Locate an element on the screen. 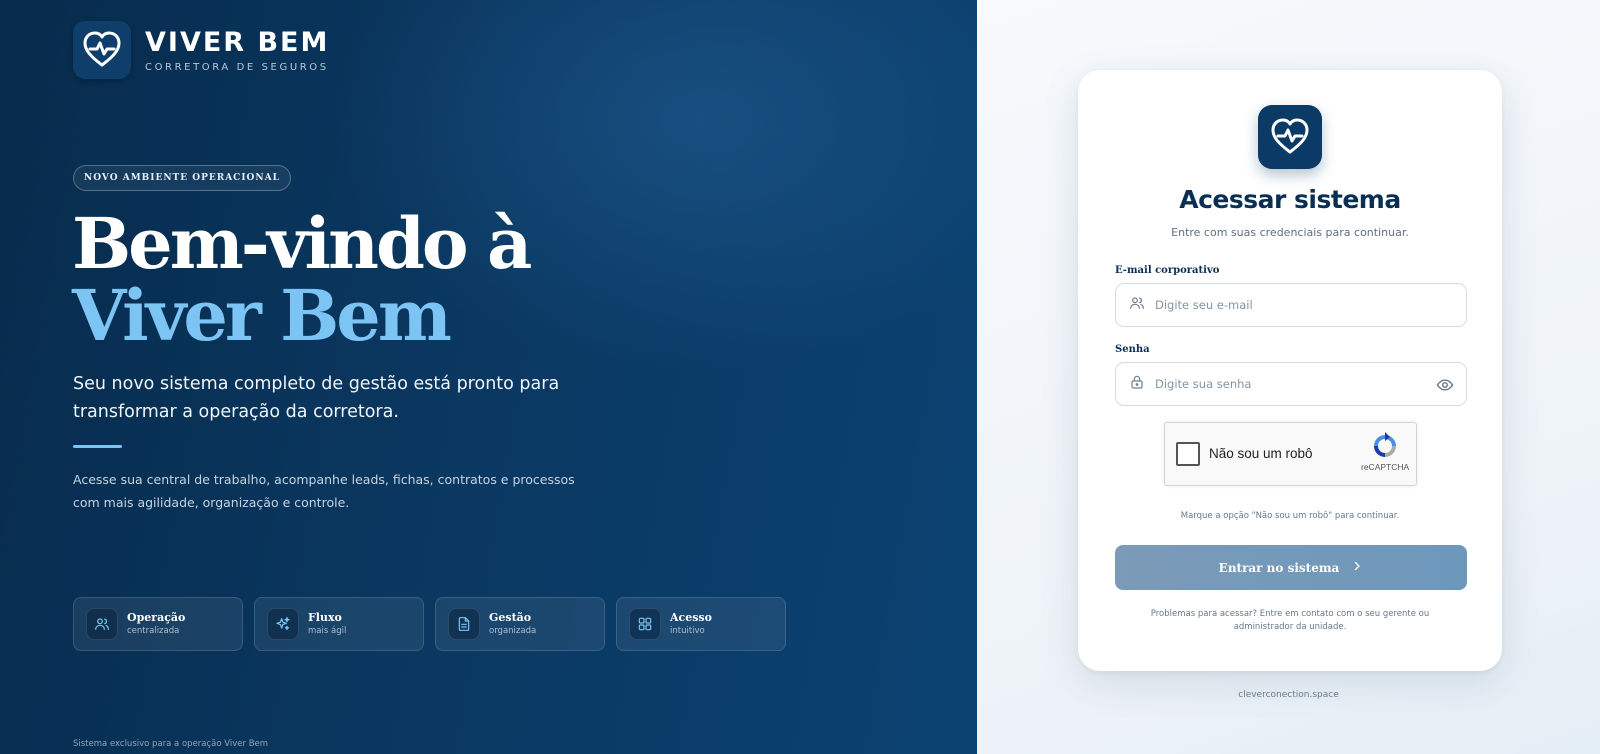 The width and height of the screenshot is (1600, 754). recaptcha-label: Não sou um robô is located at coordinates (1261, 453).